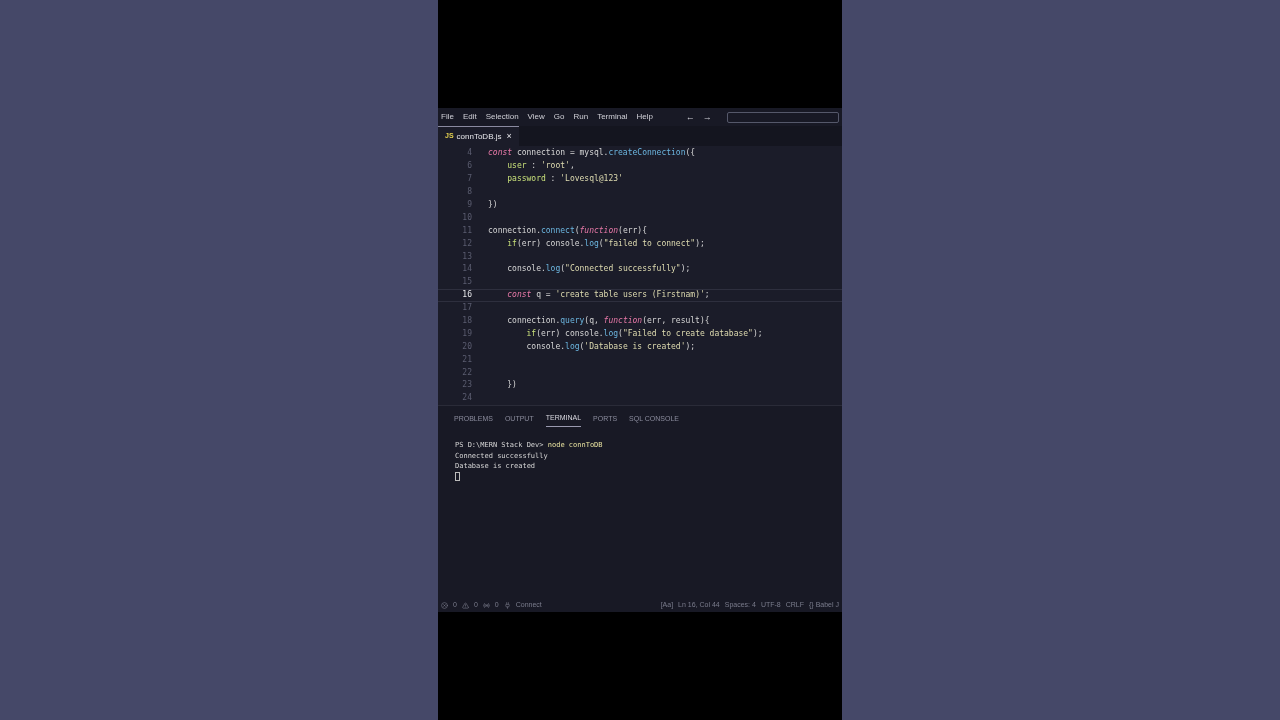 Image resolution: width=1280 pixels, height=720 pixels. What do you see at coordinates (610, 346) in the screenshot?
I see `code-line: console.log('Database is created');` at bounding box center [610, 346].